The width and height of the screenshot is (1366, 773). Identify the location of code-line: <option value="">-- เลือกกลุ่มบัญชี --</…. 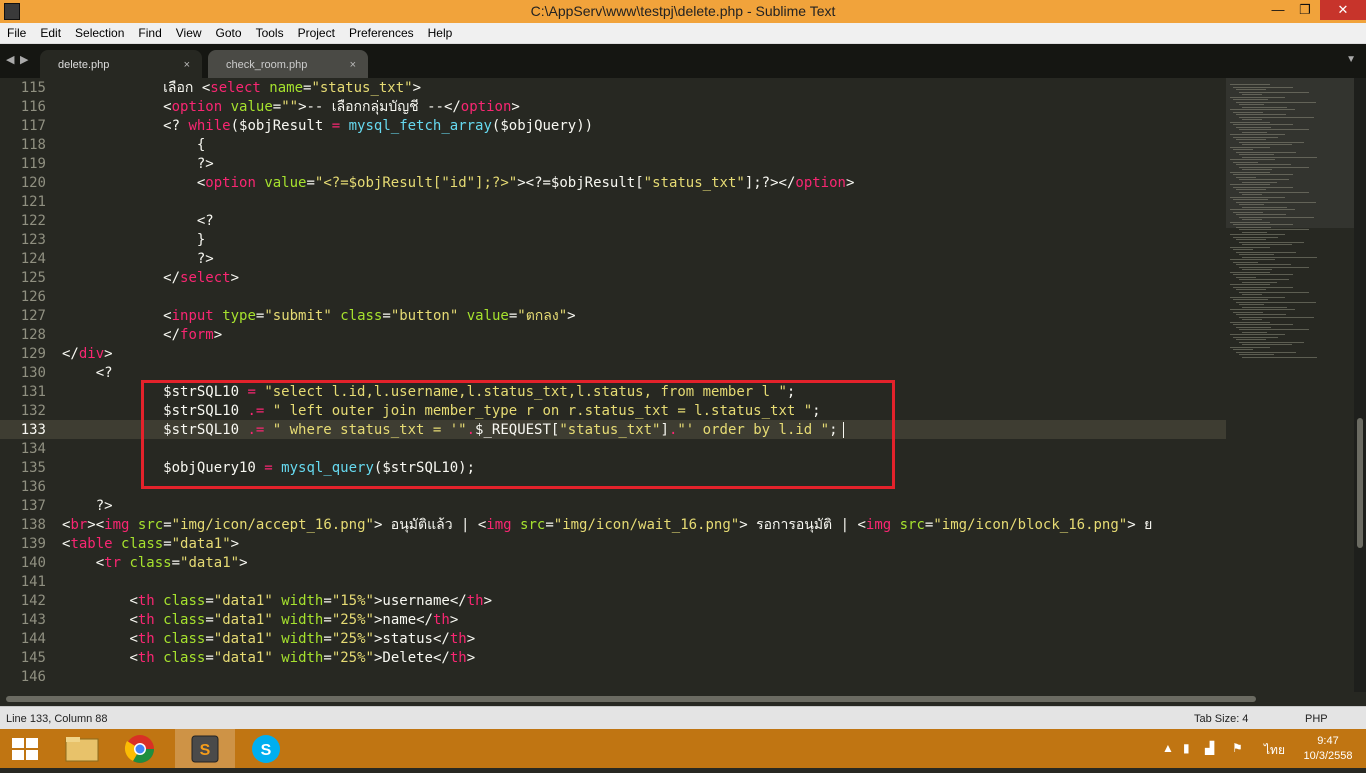
(291, 107).